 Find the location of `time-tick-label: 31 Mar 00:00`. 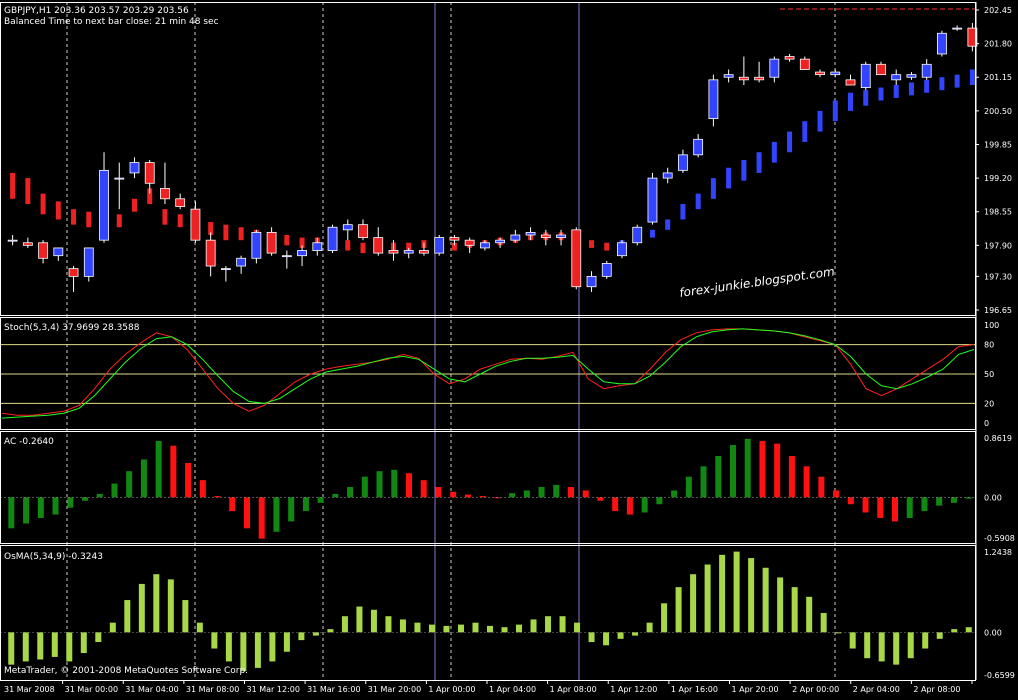

time-tick-label: 31 Mar 00:00 is located at coordinates (91, 689).